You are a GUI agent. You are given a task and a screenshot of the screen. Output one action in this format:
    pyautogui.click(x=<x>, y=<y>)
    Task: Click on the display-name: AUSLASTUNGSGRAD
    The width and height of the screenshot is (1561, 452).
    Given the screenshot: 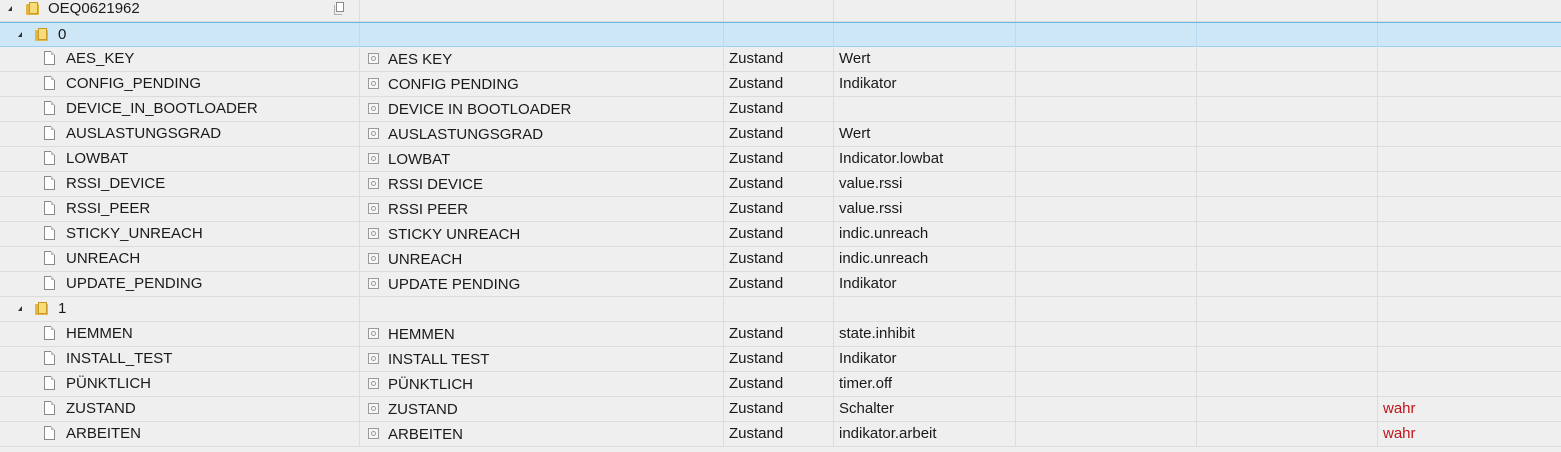 What is the action you would take?
    pyautogui.click(x=466, y=134)
    